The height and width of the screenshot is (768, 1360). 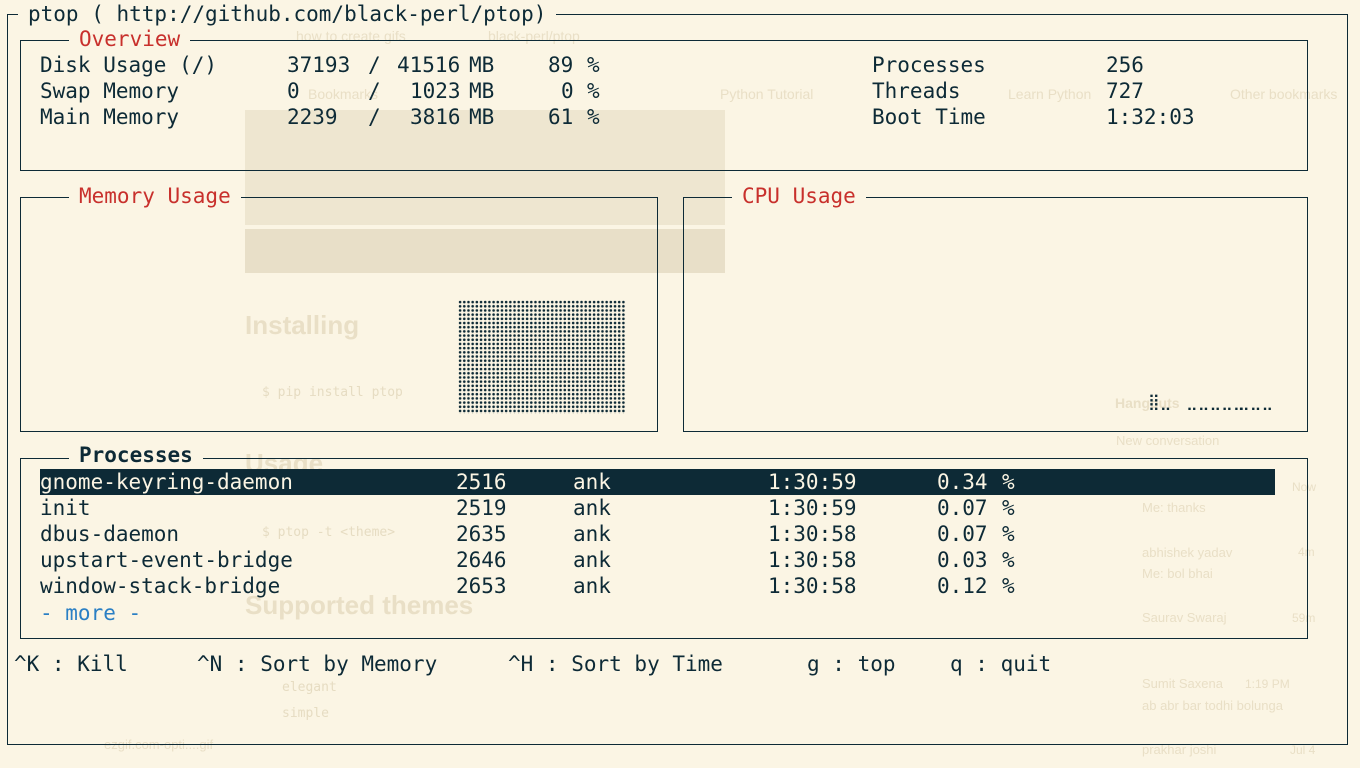 What do you see at coordinates (929, 65) in the screenshot?
I see `processes-label: Processes` at bounding box center [929, 65].